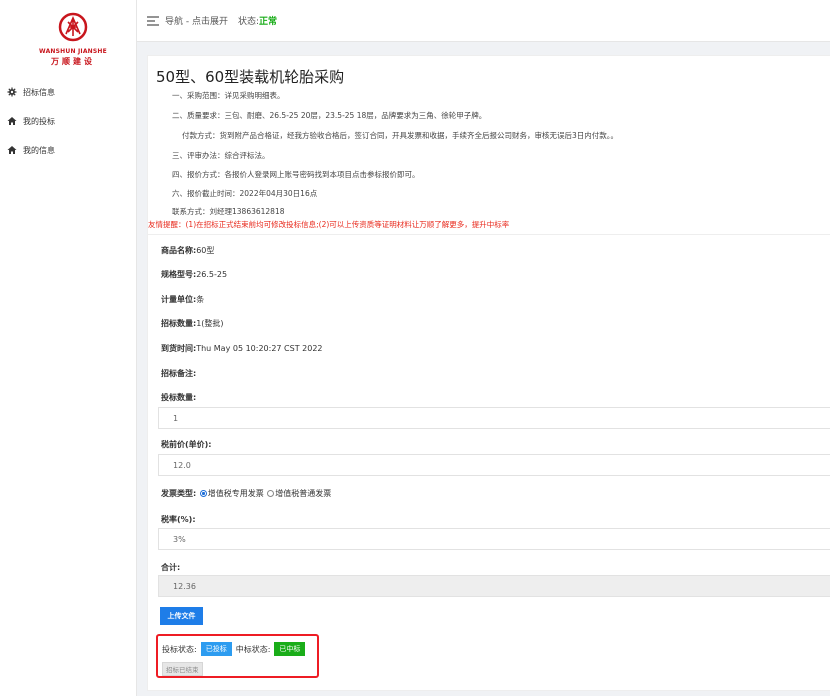  What do you see at coordinates (235, 493) in the screenshot?
I see `invoice-special-label: 增值税专用发票` at bounding box center [235, 493].